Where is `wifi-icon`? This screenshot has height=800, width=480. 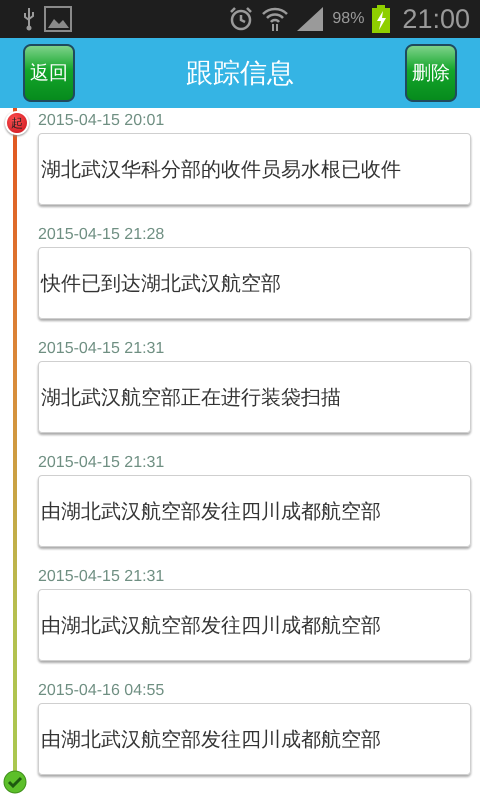
wifi-icon is located at coordinates (275, 19).